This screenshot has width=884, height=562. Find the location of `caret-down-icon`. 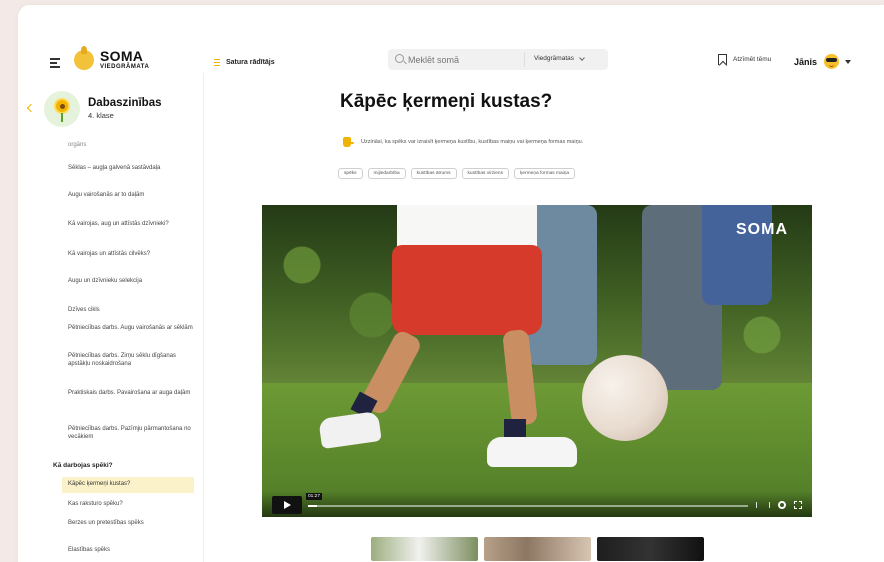

caret-down-icon is located at coordinates (848, 61).